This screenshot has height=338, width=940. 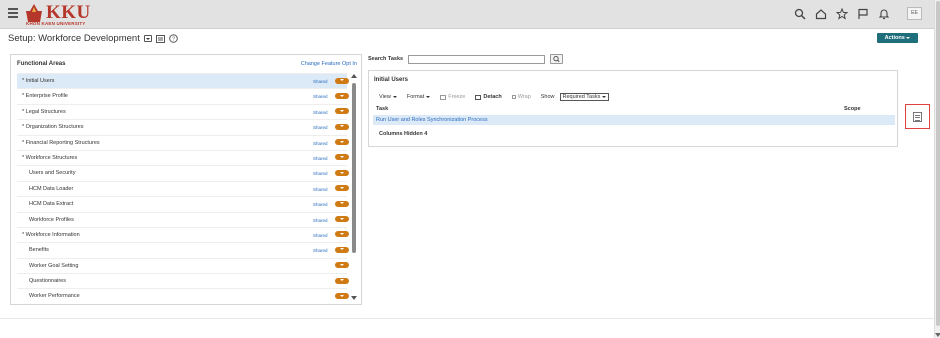 What do you see at coordinates (917, 116) in the screenshot?
I see `side-panel-toggle` at bounding box center [917, 116].